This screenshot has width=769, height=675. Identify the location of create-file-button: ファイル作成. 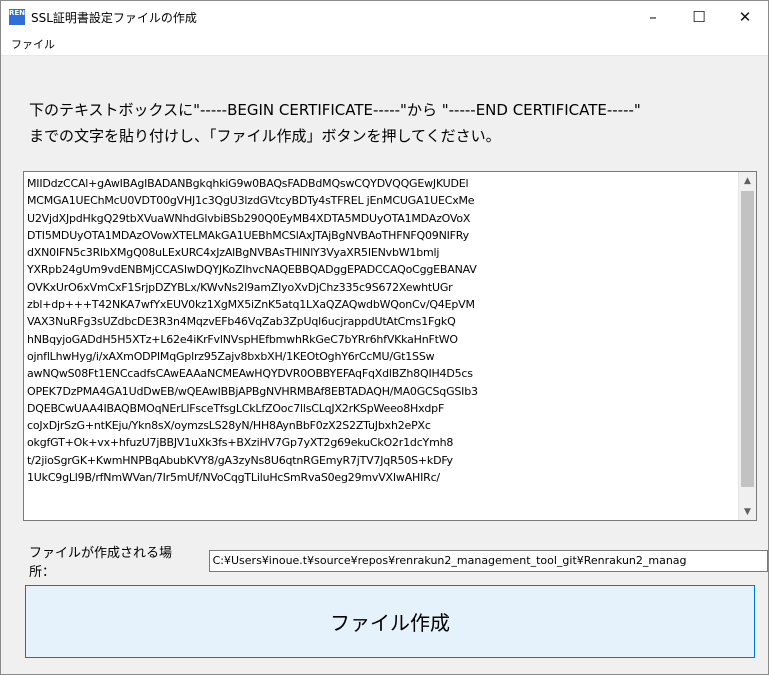
(390, 621).